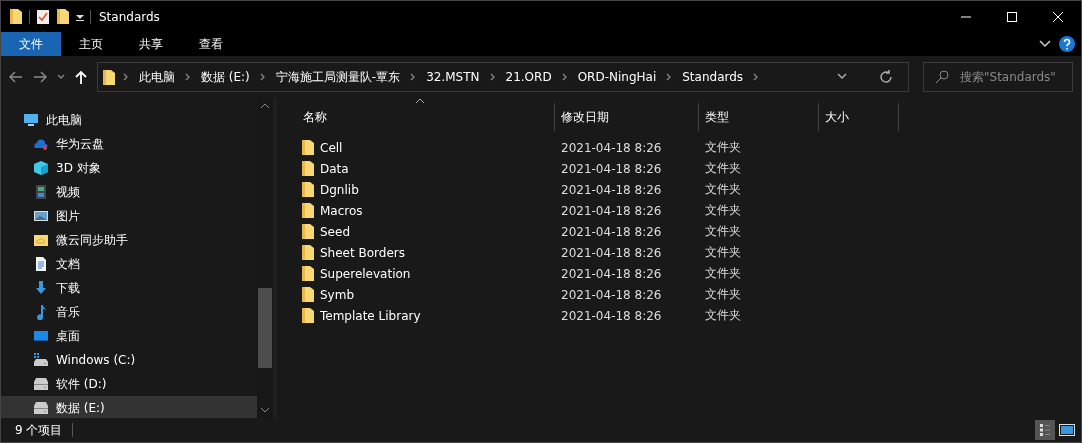 This screenshot has height=443, width=1082. Describe the element at coordinates (129, 216) in the screenshot. I see `nav-item: 图片` at that location.